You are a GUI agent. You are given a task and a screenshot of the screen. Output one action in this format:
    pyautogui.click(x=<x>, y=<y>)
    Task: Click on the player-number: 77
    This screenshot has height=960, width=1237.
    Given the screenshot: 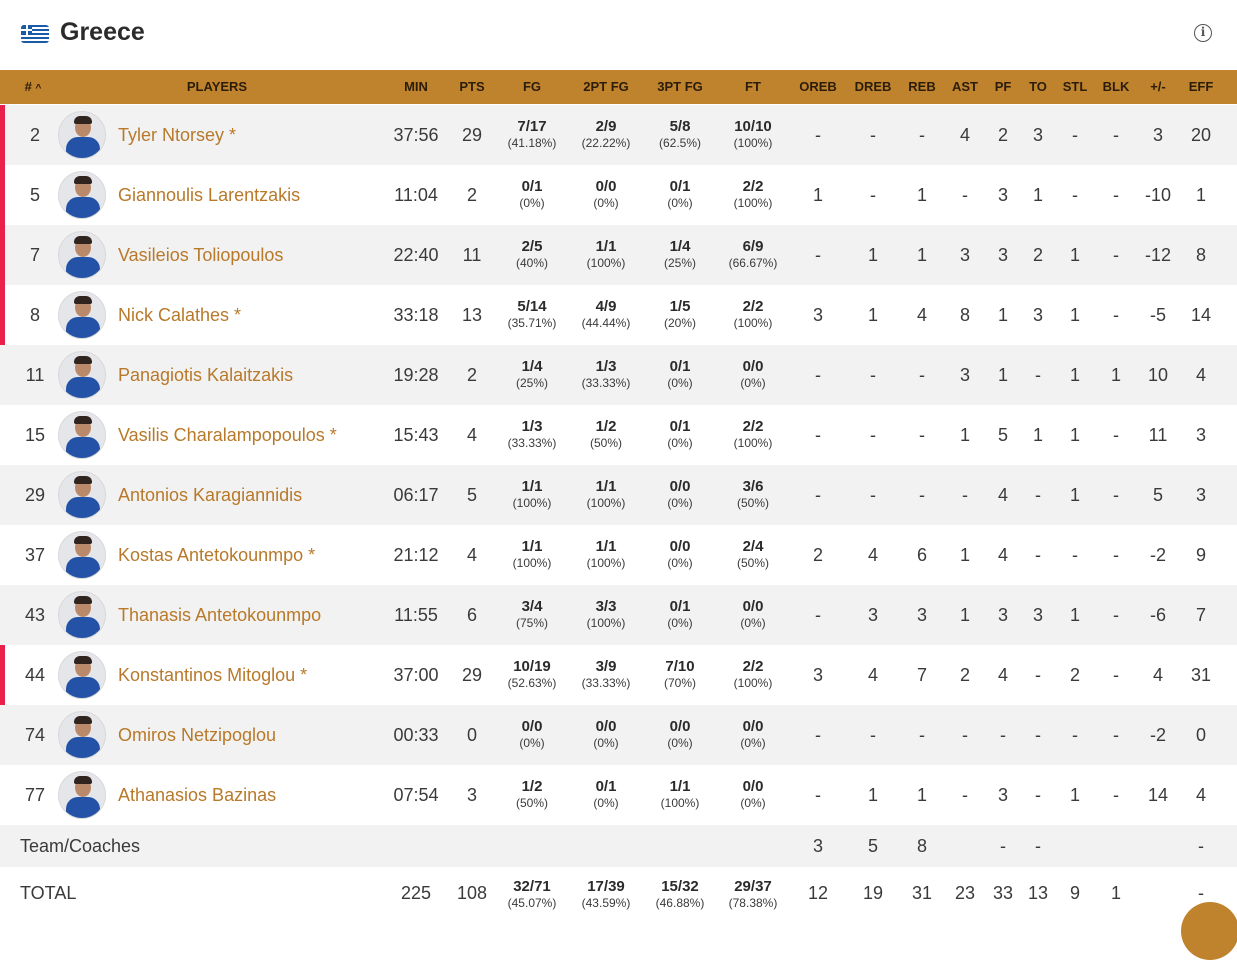 What is the action you would take?
    pyautogui.click(x=35, y=795)
    